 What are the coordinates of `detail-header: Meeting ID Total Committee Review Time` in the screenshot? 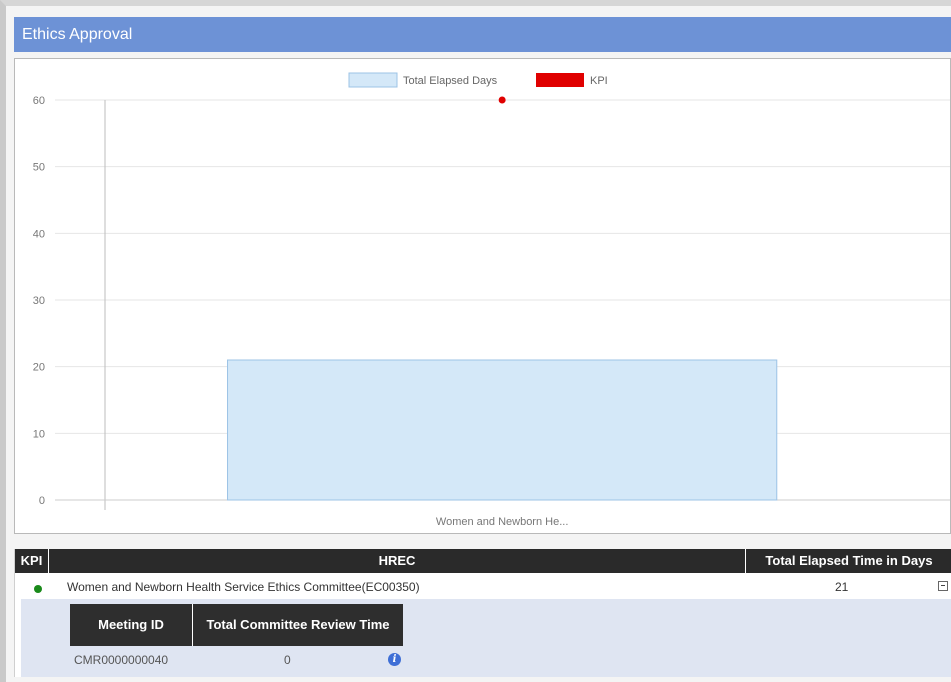 It's located at (236, 625).